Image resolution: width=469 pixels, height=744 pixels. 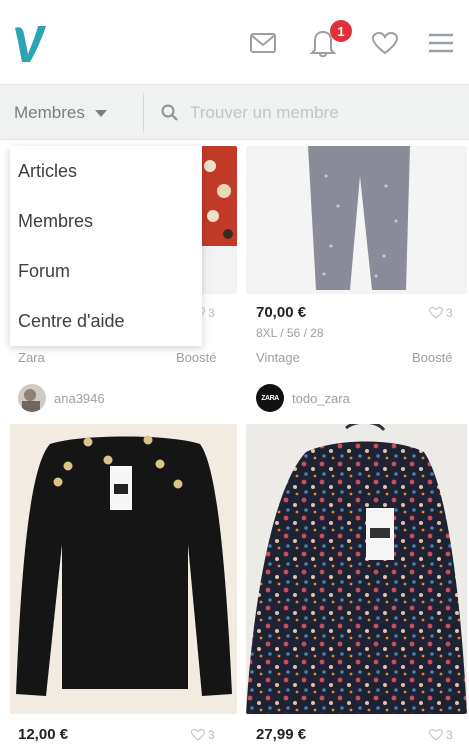 I want to click on vinted-logo, so click(x=30, y=44).